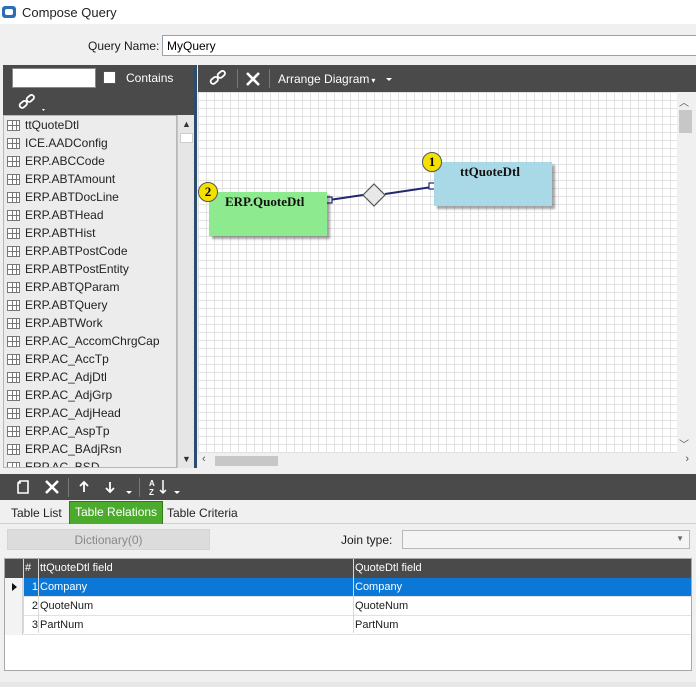  I want to click on tab-table-relations: Table Relations, so click(116, 512).